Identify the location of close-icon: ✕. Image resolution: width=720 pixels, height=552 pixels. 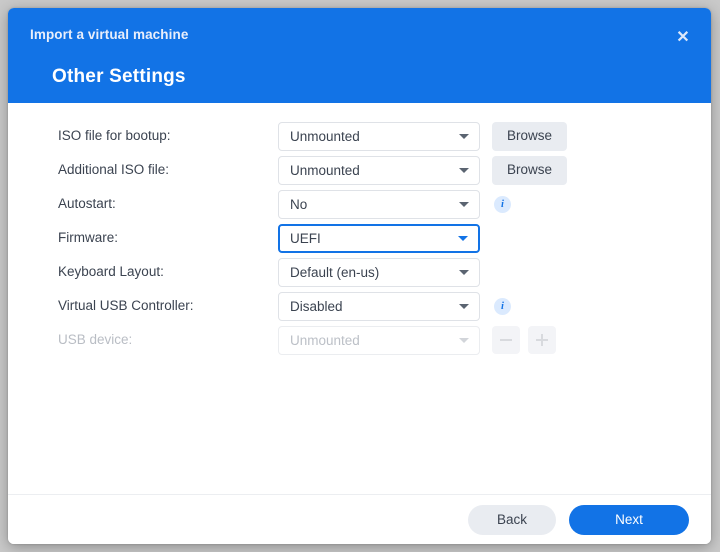
(683, 38).